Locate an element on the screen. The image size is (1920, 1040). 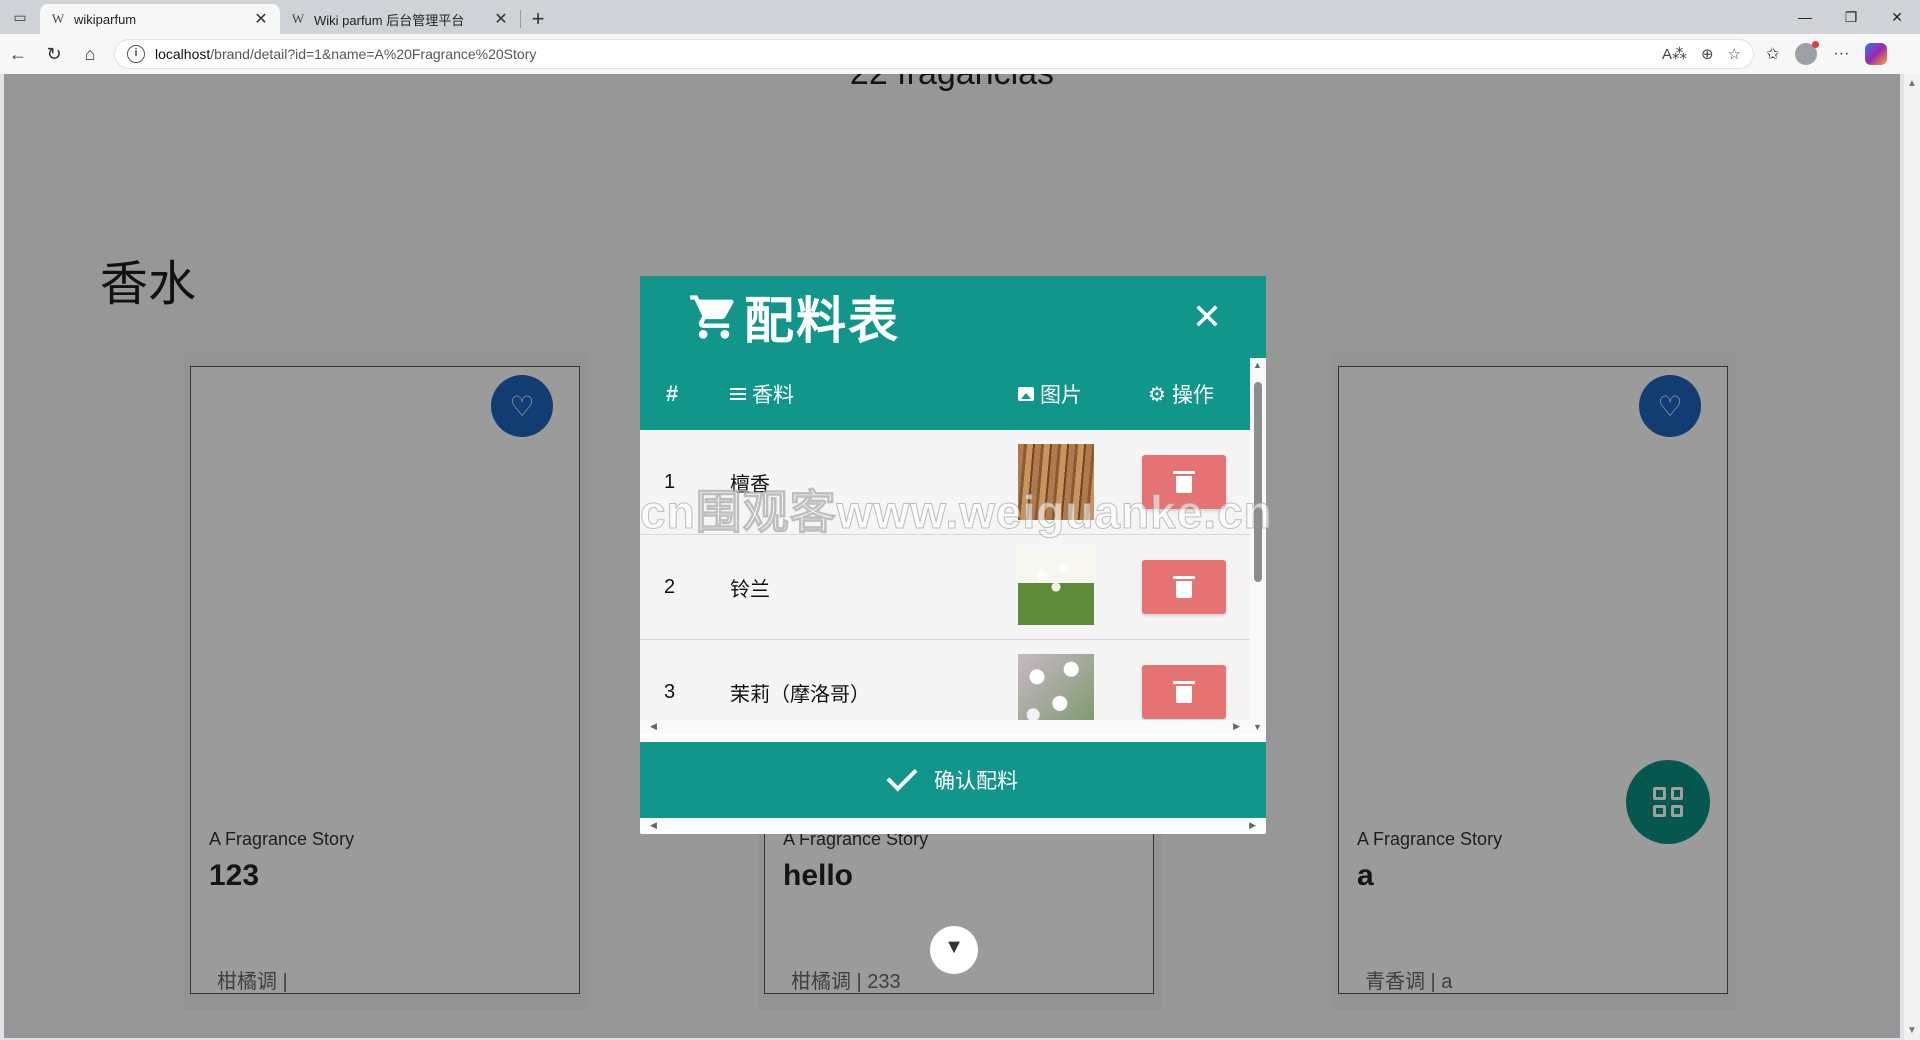
column-header-num: # is located at coordinates (672, 393).